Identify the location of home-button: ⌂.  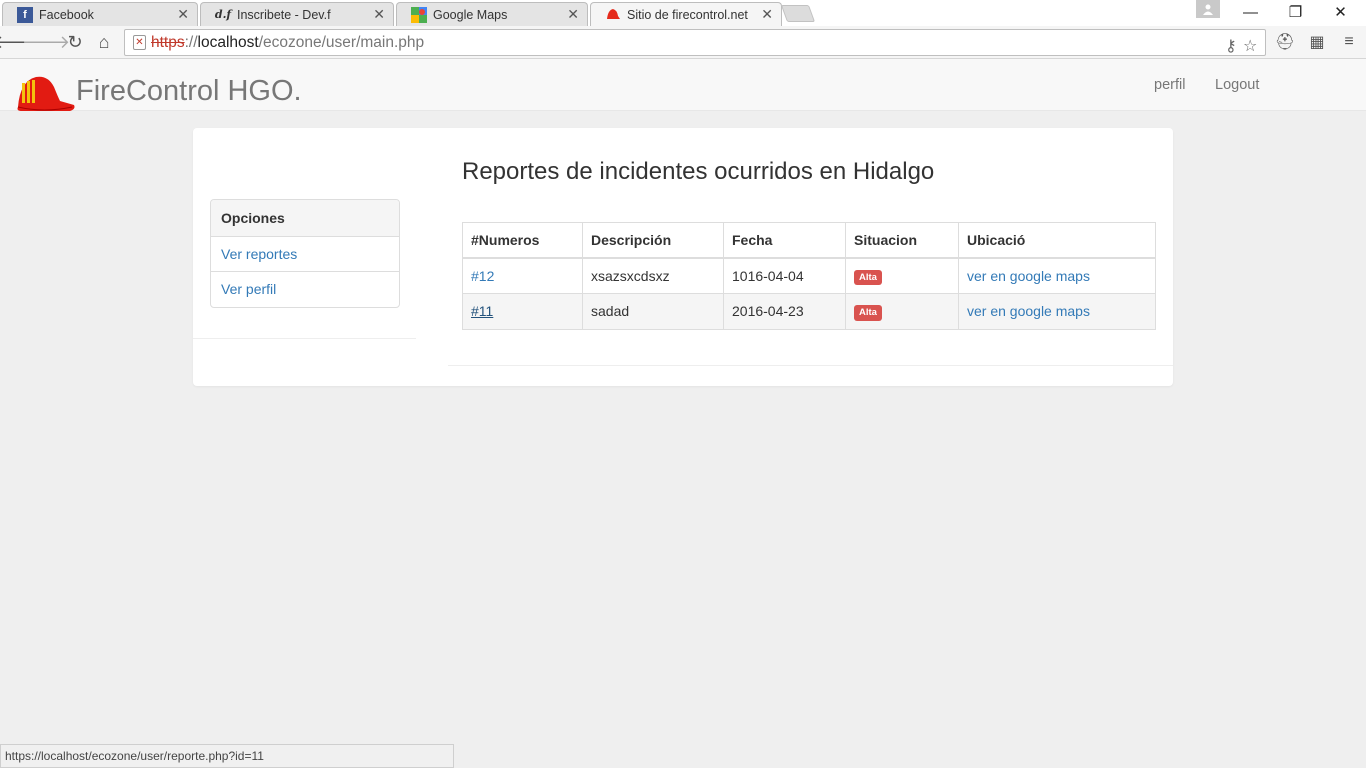
(104, 42).